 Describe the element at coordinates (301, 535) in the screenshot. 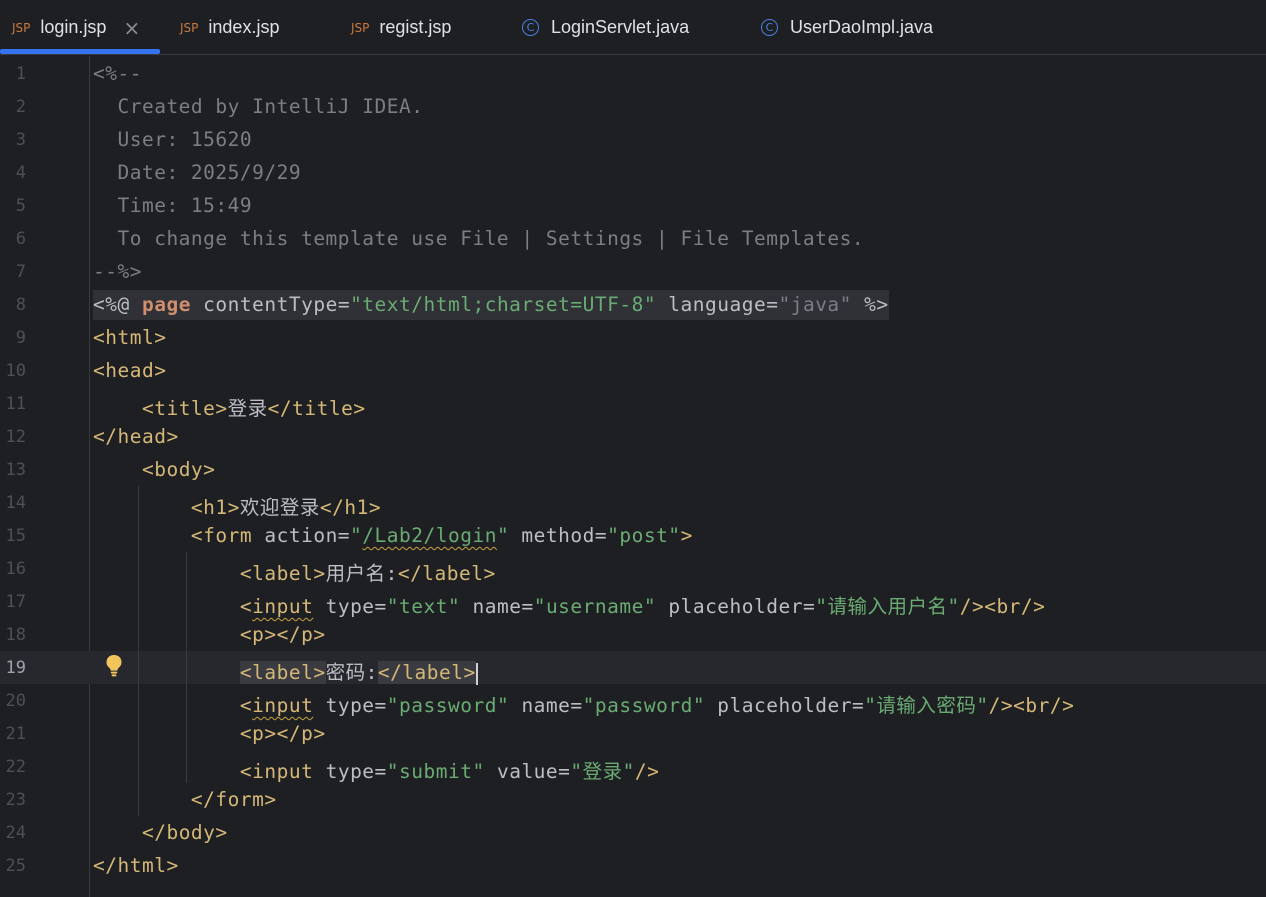

I see `code-token: action=` at that location.